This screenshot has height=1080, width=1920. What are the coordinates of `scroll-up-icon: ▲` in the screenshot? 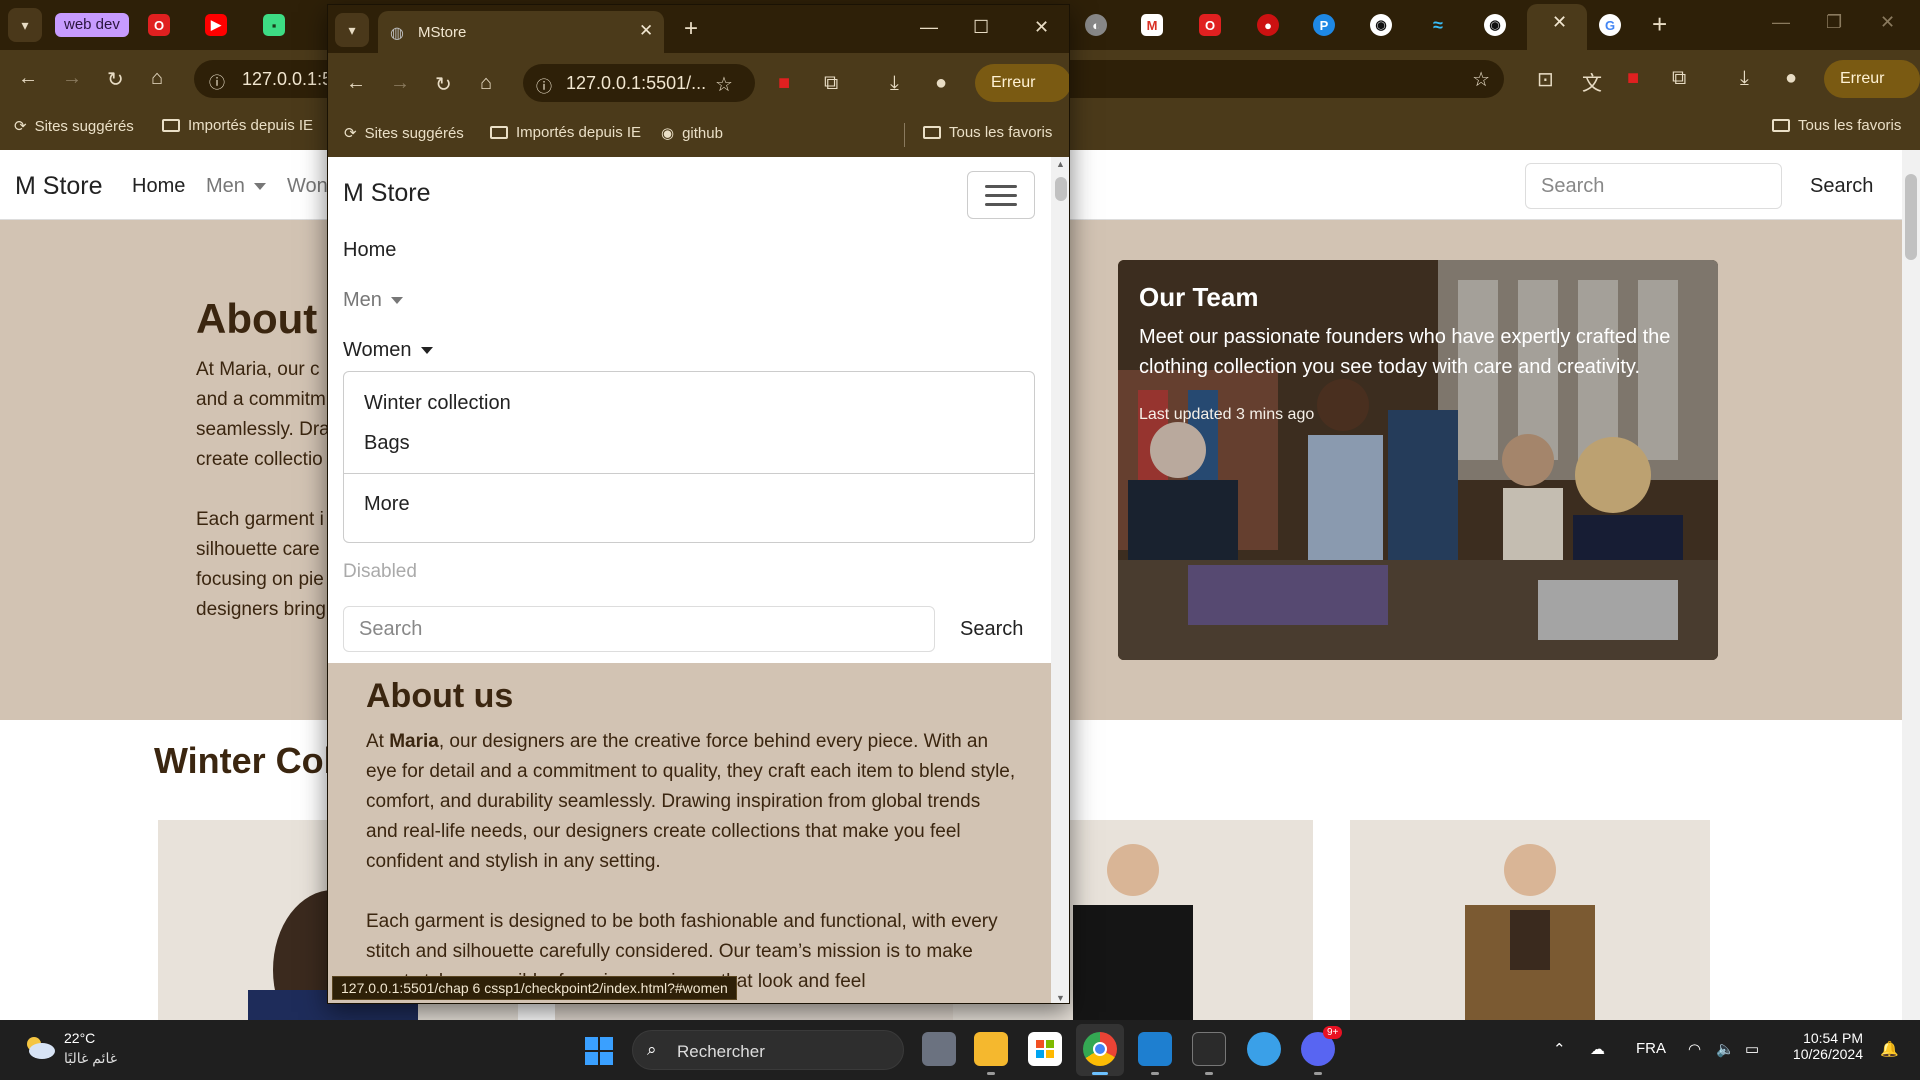 It's located at (1060, 164).